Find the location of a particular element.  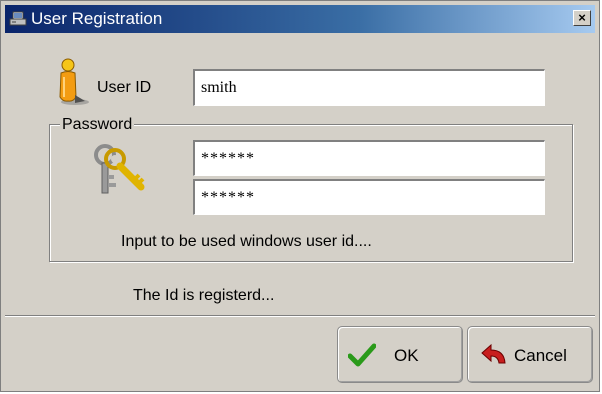

ok-button: OK is located at coordinates (400, 354).